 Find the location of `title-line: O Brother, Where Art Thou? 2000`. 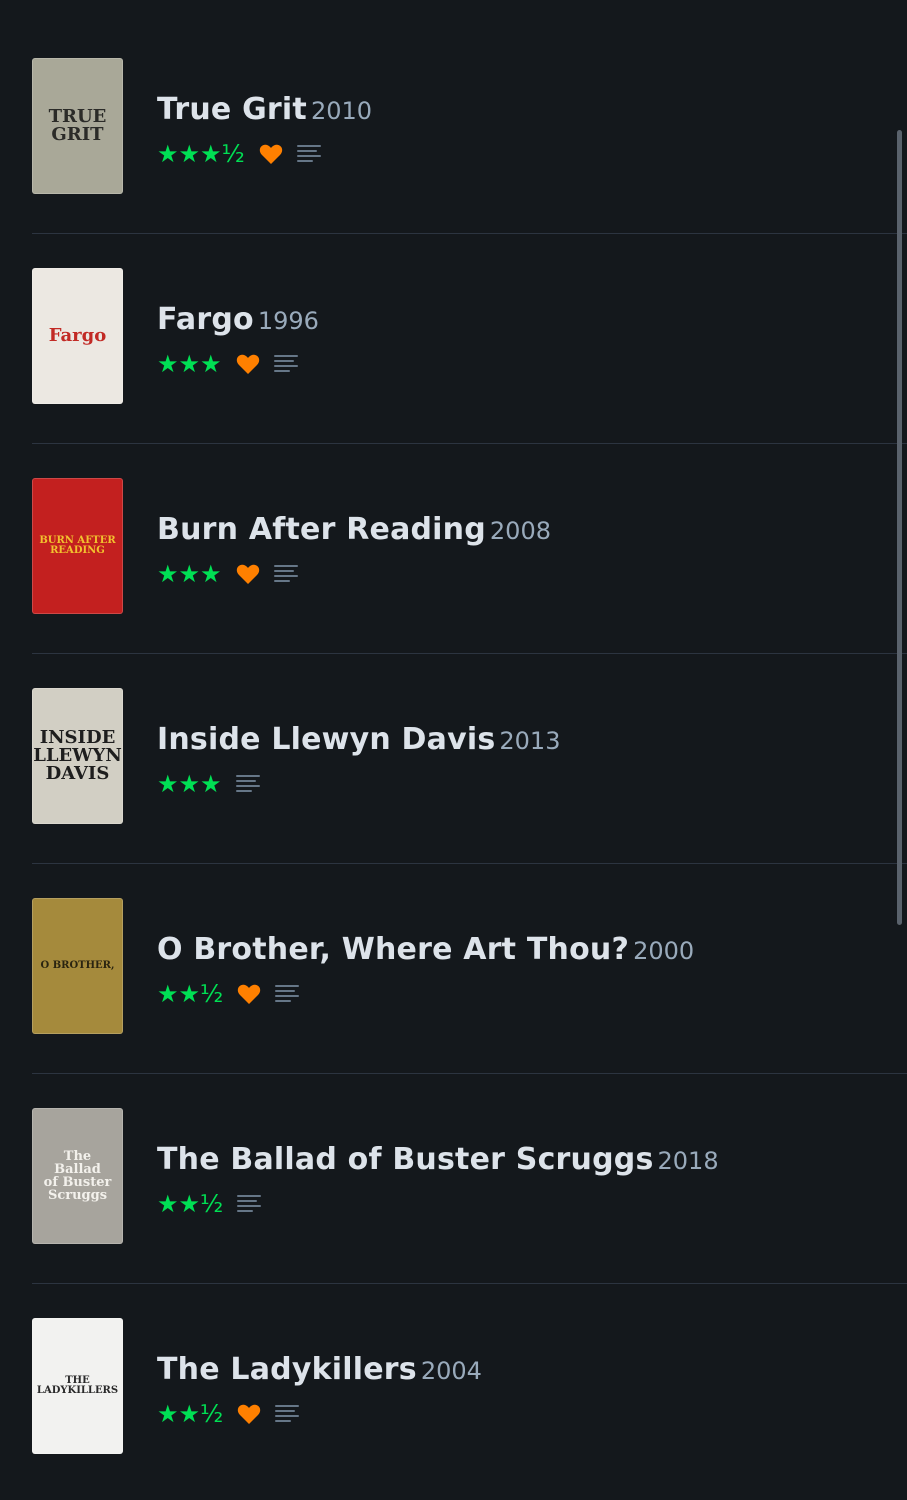

title-line: O Brother, Where Art Thou? 2000 is located at coordinates (425, 952).